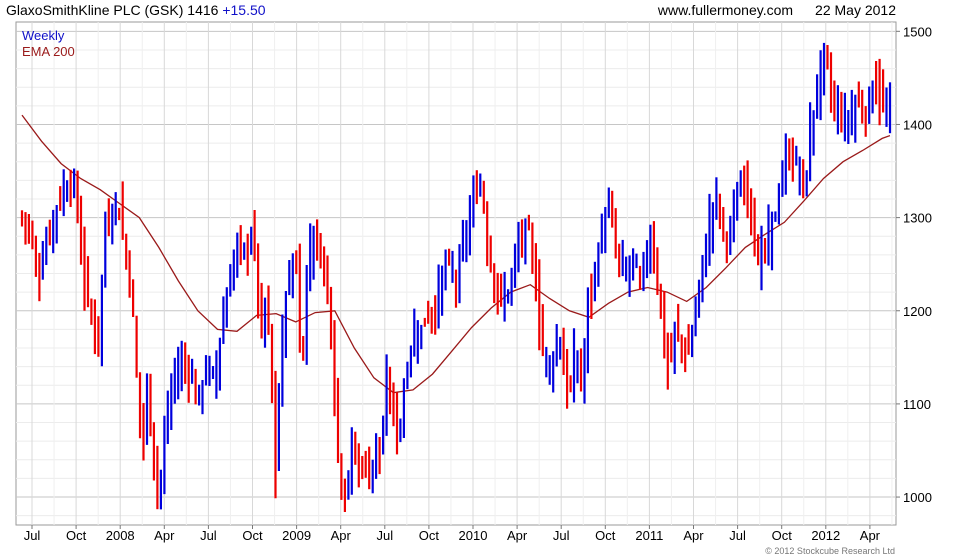 The width and height of the screenshot is (980, 560). Describe the element at coordinates (917, 497) in the screenshot. I see `y-tick-label: 1000` at that location.